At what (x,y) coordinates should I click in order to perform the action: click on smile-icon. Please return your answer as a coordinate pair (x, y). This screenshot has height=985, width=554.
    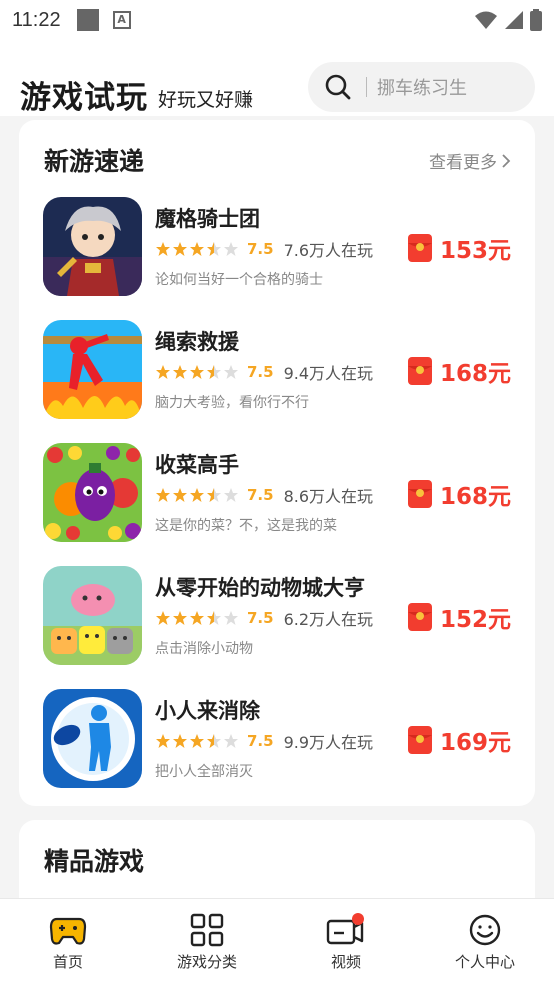
    Looking at the image, I should click on (485, 930).